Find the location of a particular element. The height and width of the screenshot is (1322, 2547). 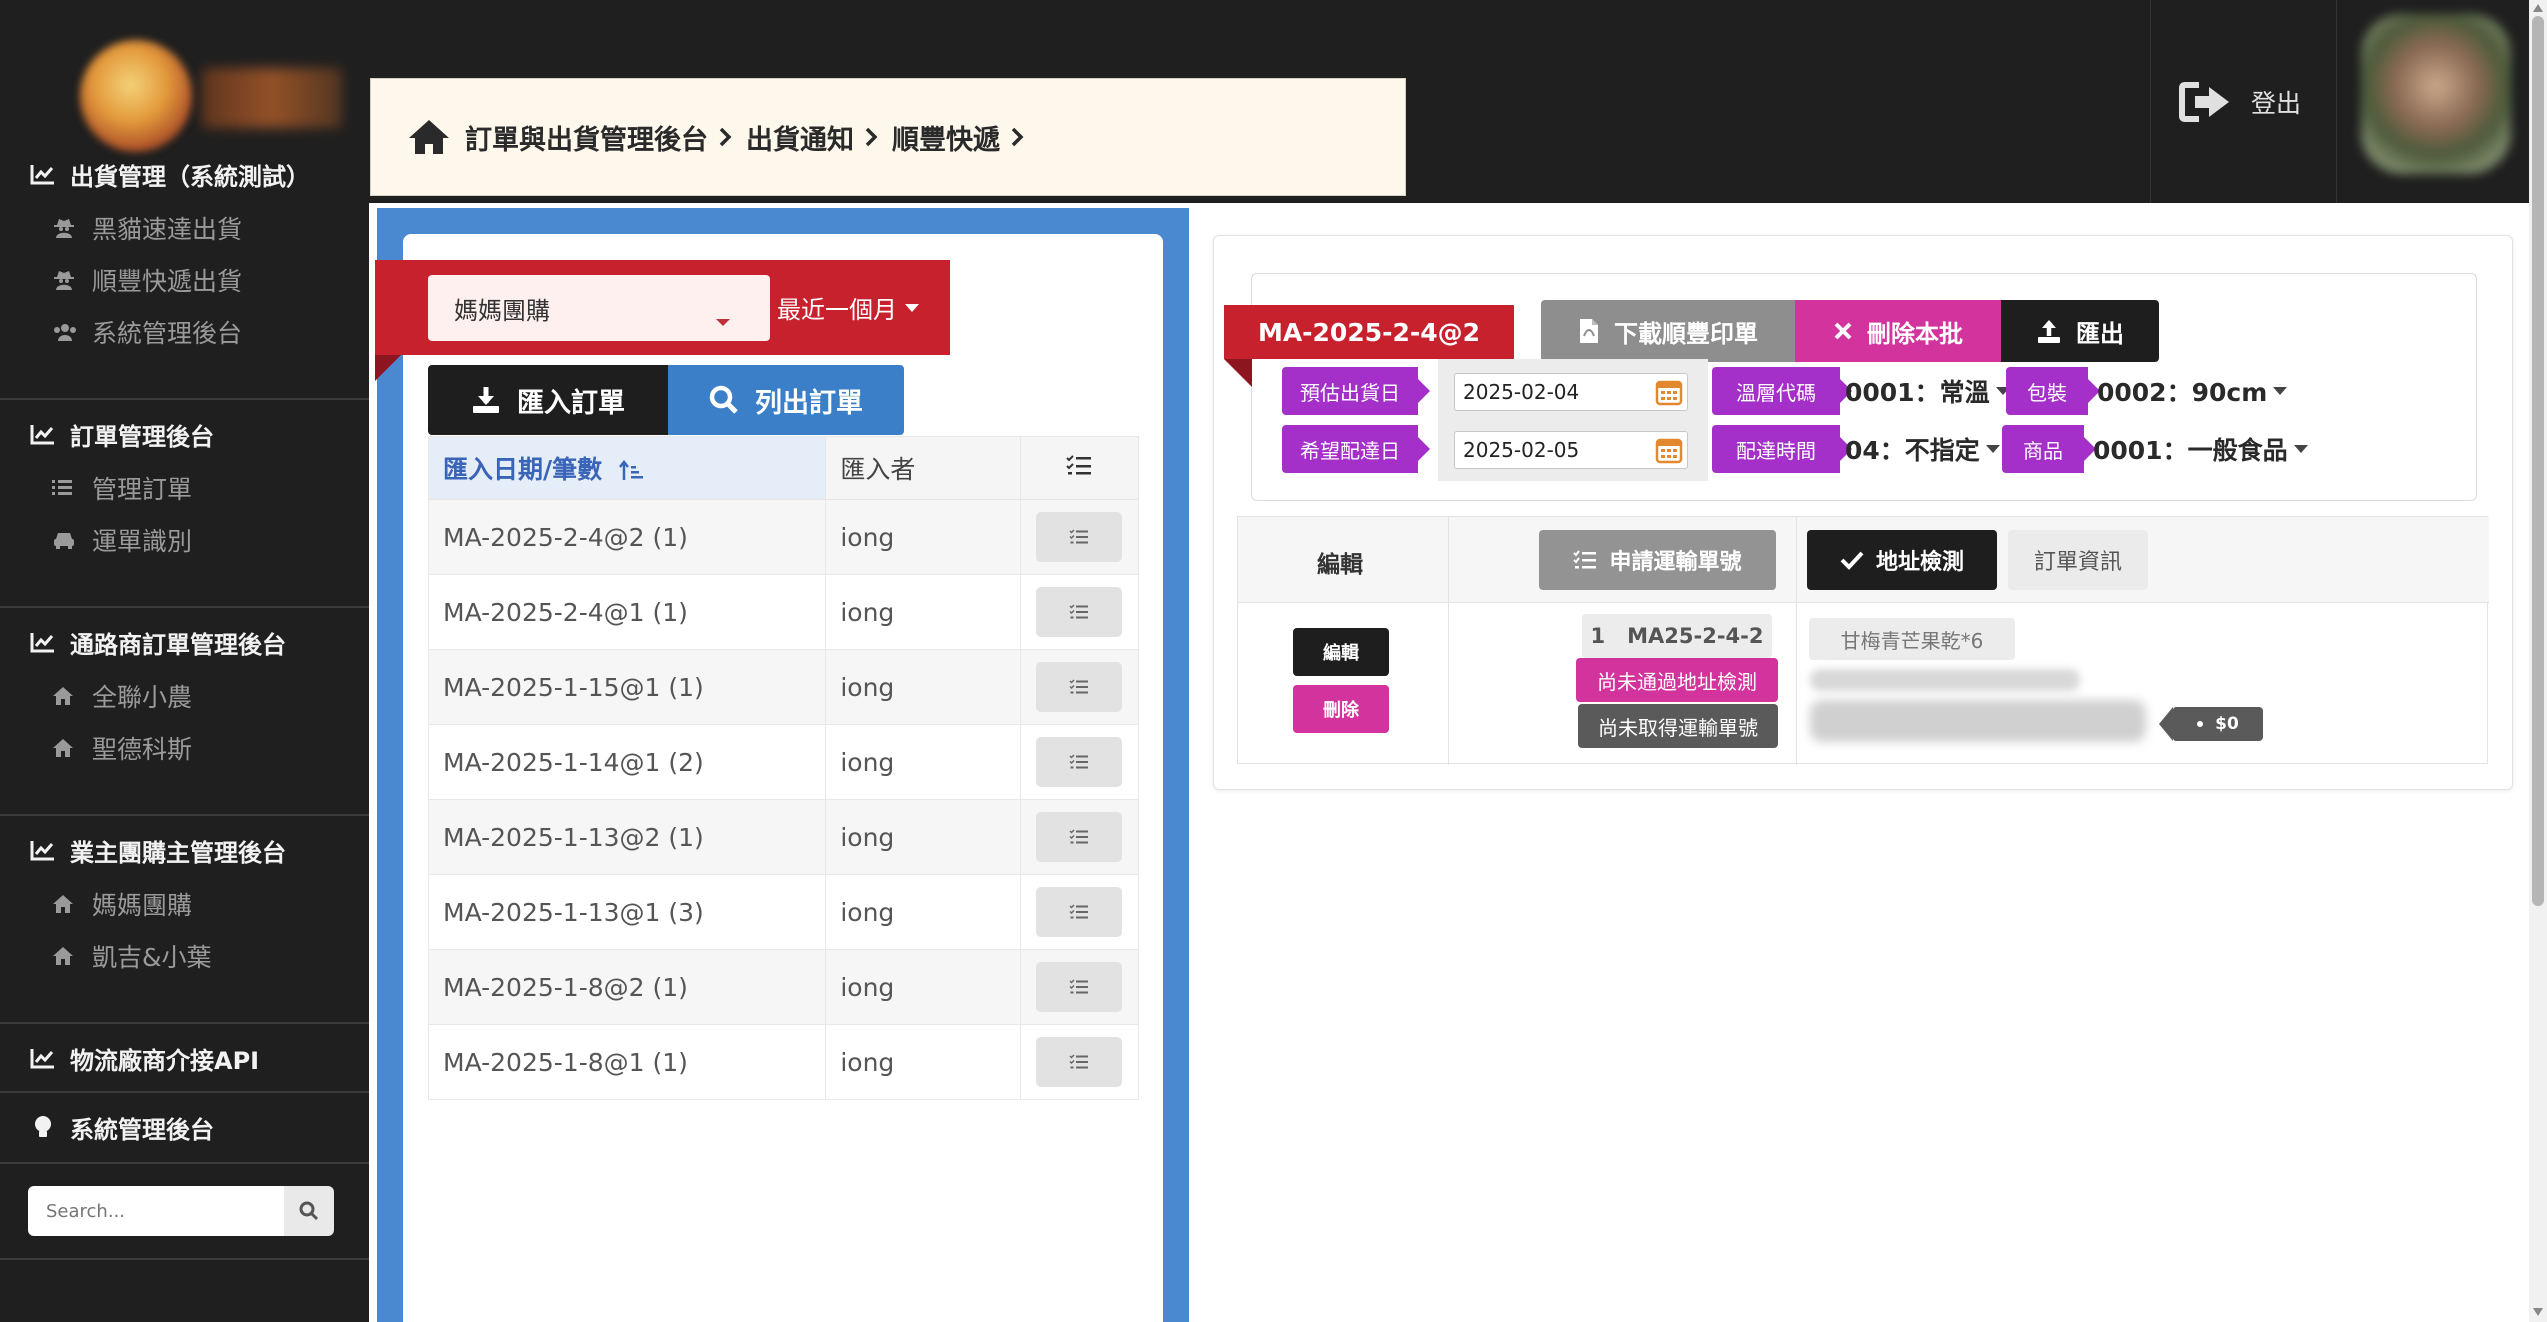

search-button is located at coordinates (309, 1211).